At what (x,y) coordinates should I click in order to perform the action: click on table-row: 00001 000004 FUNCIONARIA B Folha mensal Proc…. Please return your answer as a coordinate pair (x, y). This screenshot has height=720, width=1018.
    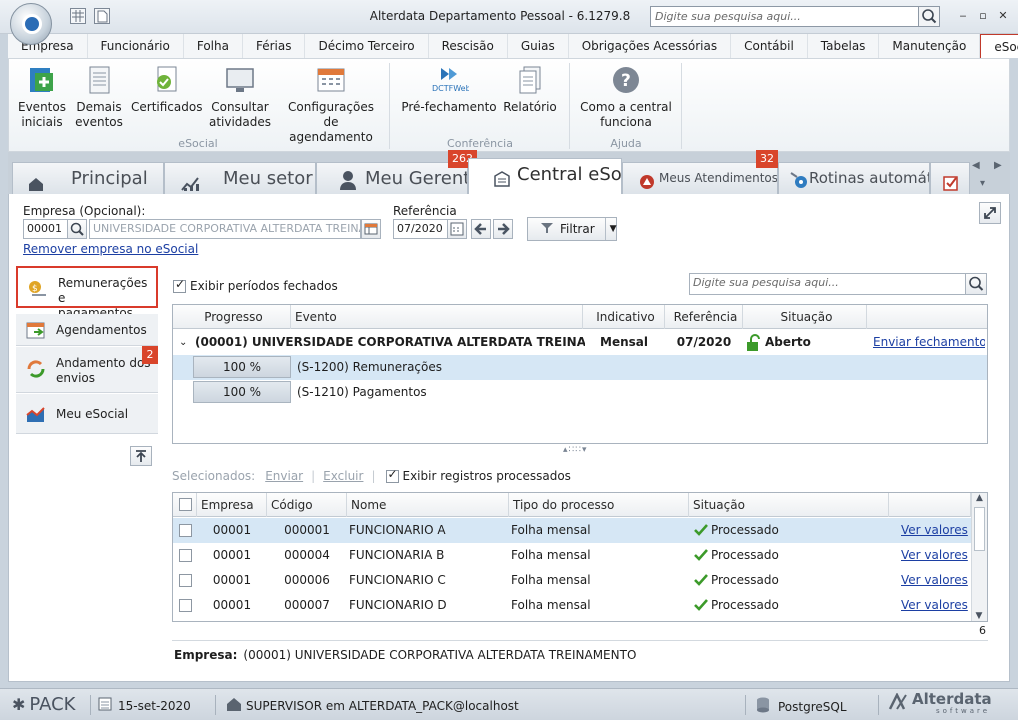
    Looking at the image, I should click on (572, 555).